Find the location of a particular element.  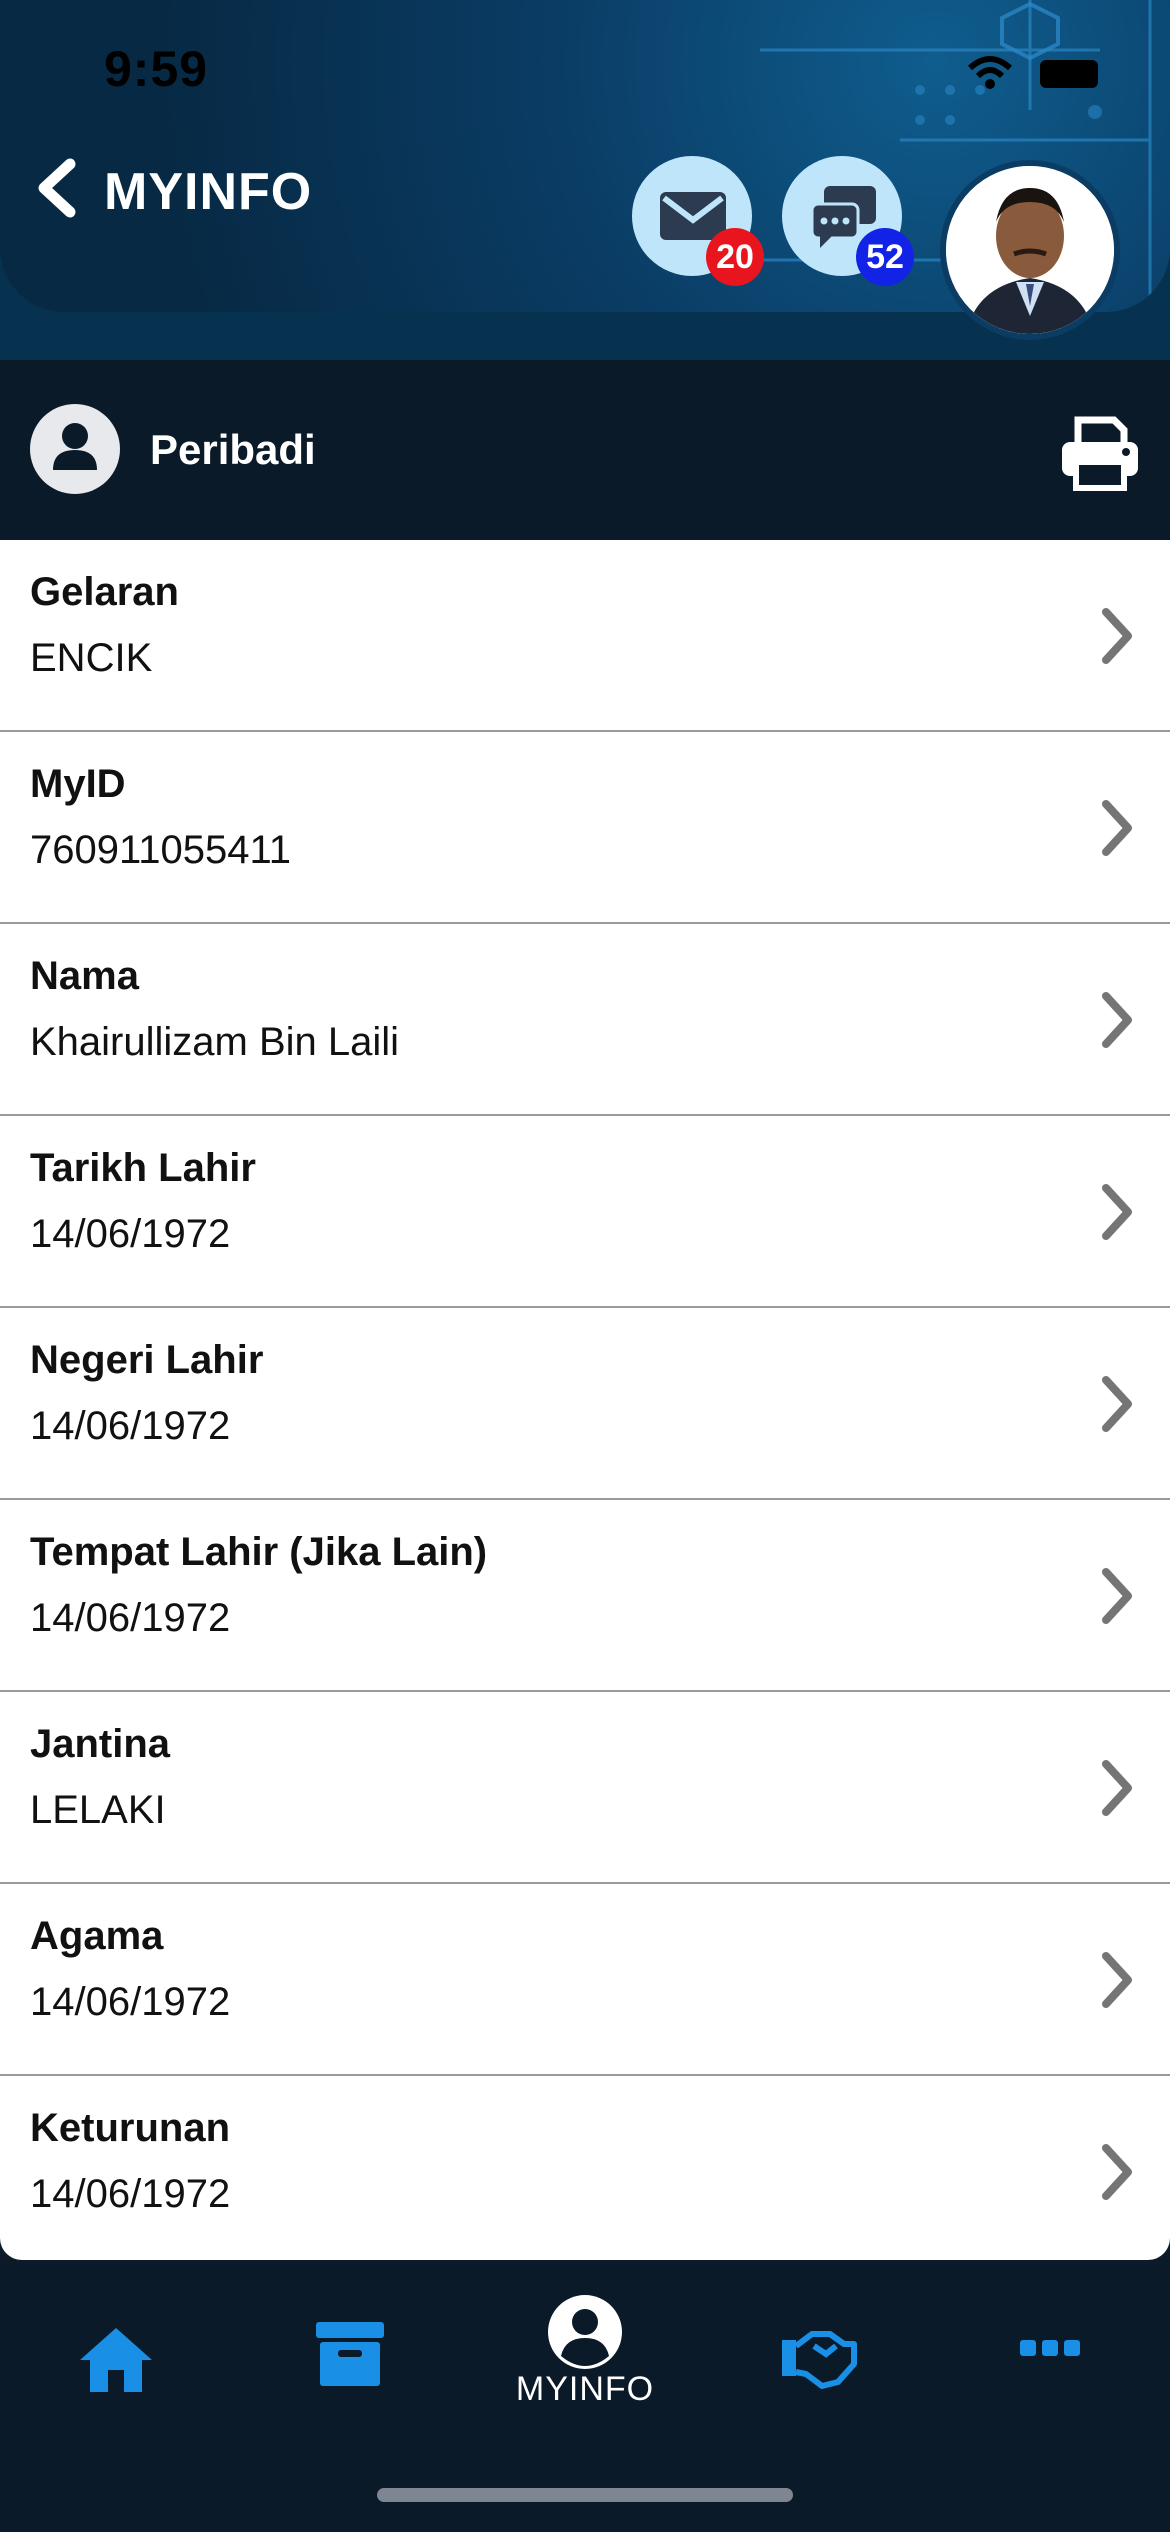

wifi-icon is located at coordinates (990, 72).